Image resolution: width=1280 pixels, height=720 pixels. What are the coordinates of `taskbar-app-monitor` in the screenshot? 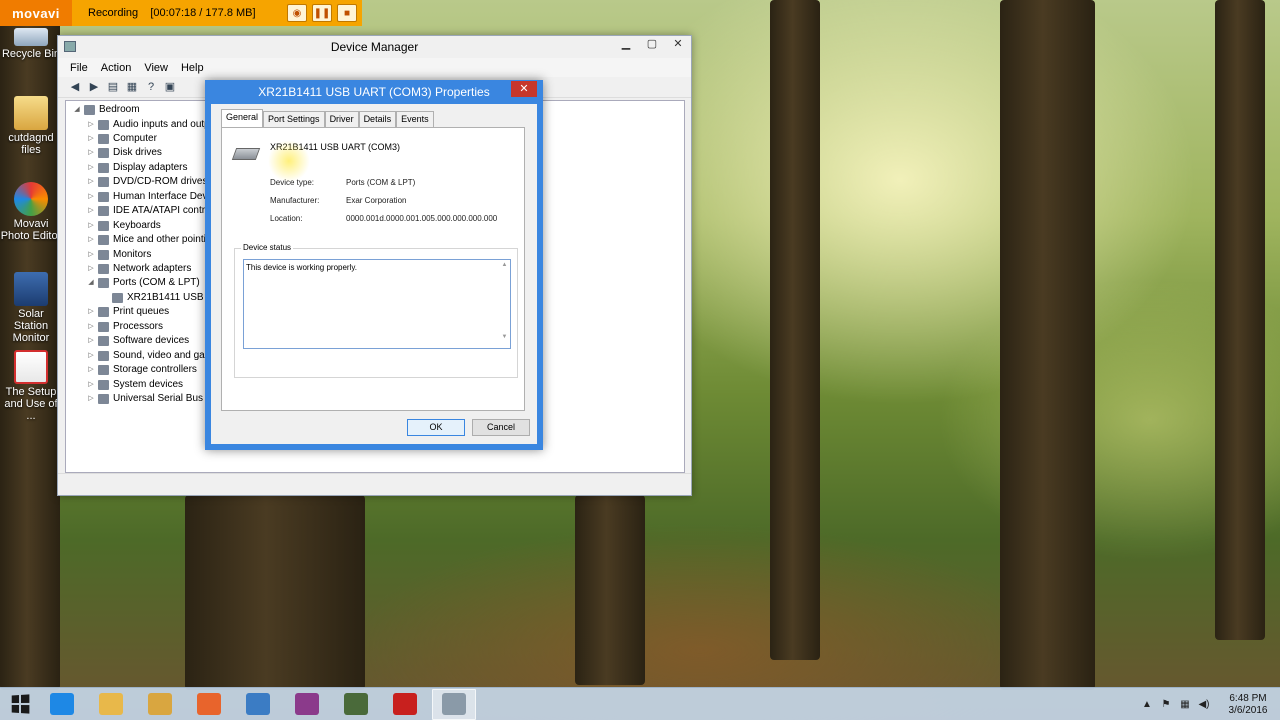 It's located at (356, 704).